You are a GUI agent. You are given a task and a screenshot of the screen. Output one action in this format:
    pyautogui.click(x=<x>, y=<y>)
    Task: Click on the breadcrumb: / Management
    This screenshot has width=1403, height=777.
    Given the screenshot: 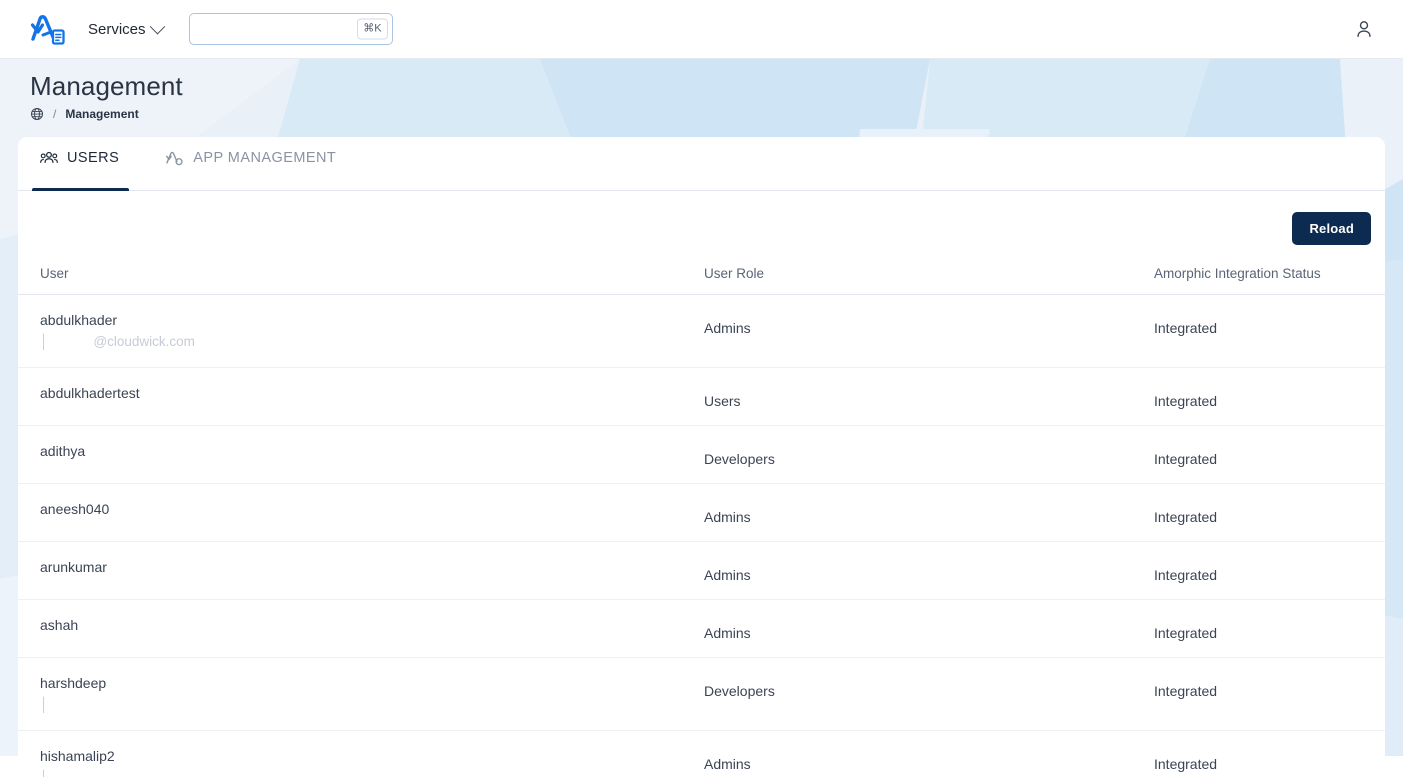 What is the action you would take?
    pyautogui.click(x=716, y=114)
    